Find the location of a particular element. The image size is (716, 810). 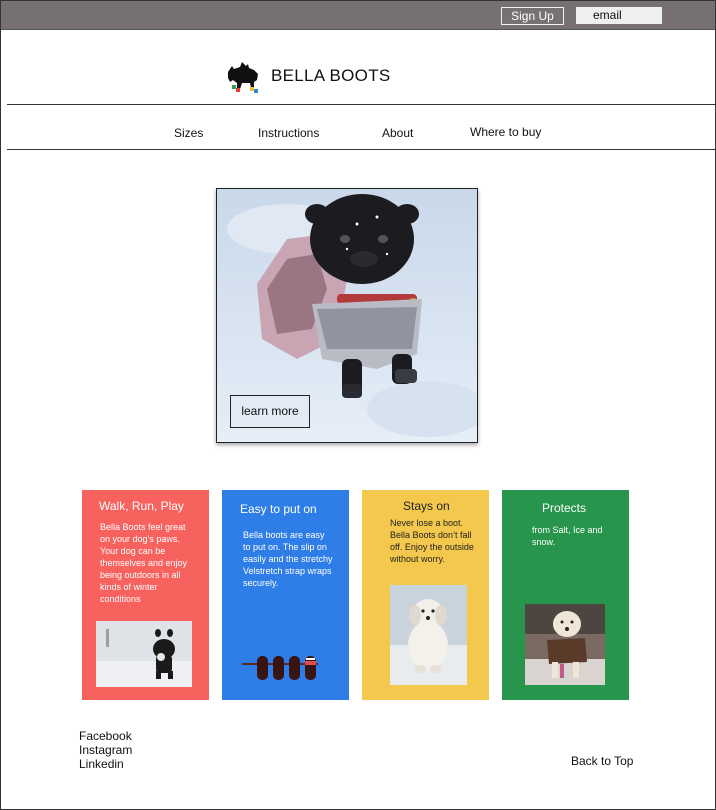

email-field: email is located at coordinates (619, 15).